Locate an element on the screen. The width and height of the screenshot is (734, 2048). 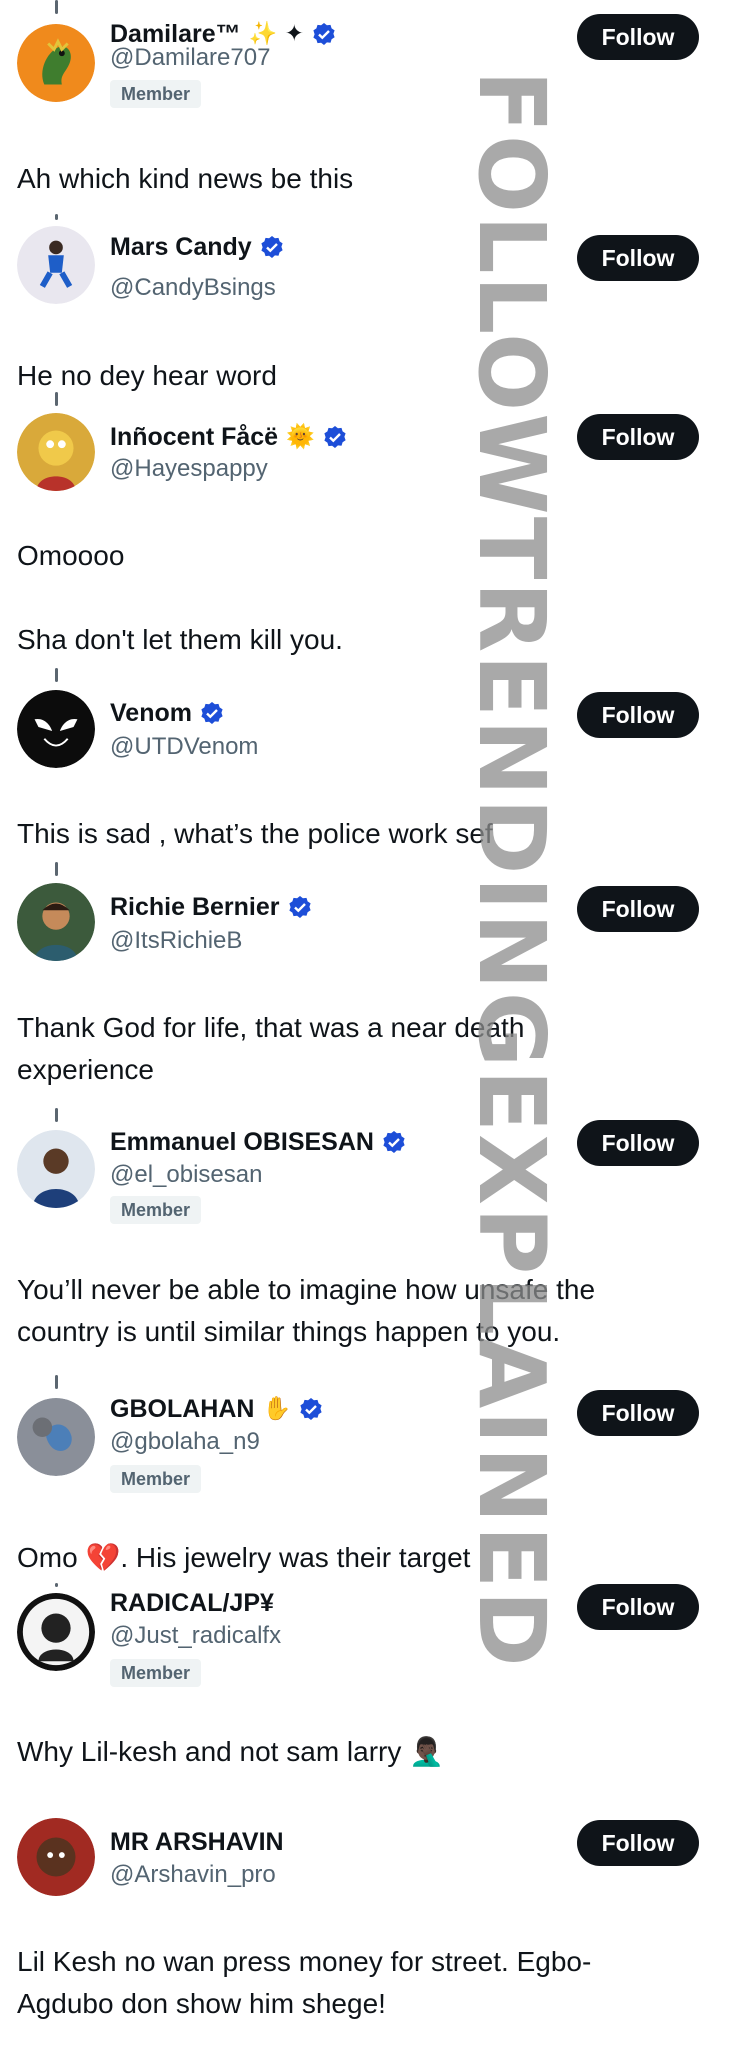
watermark-text: FOLLOWTRENDINGEXPLAINED is located at coordinates (511, 869).